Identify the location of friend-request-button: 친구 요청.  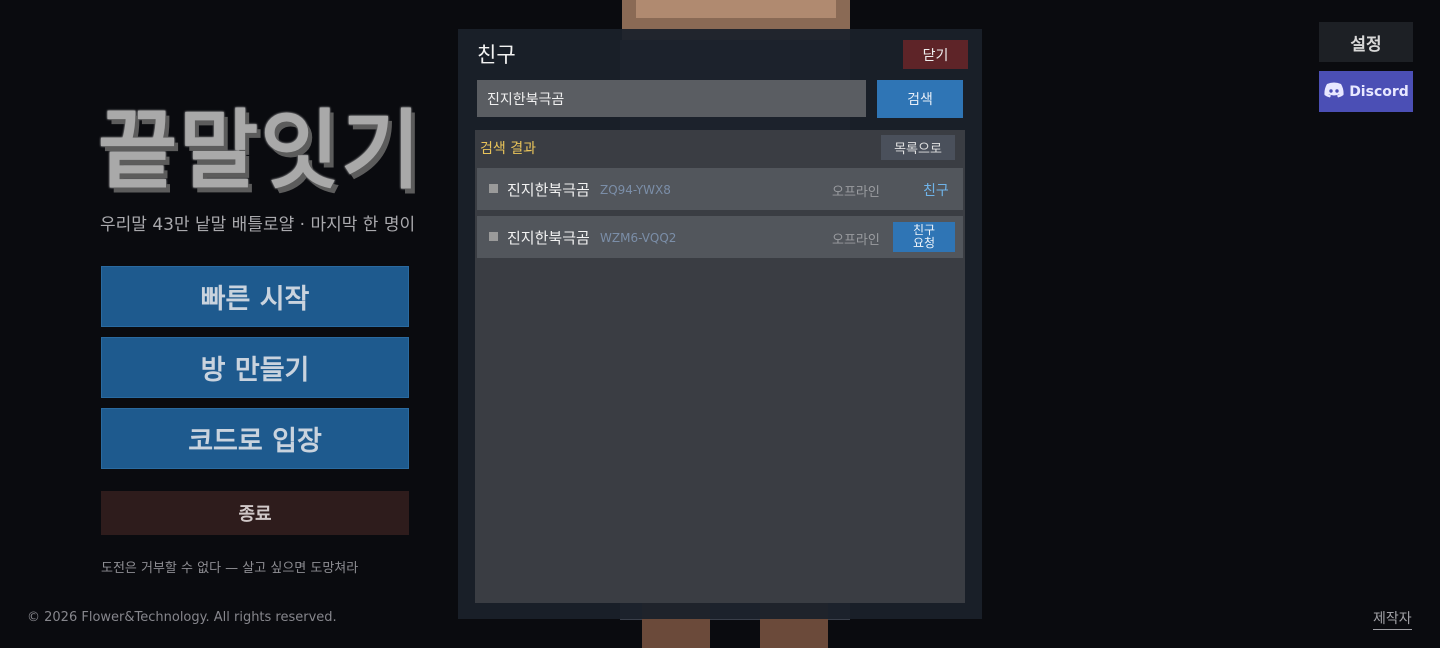
(924, 237).